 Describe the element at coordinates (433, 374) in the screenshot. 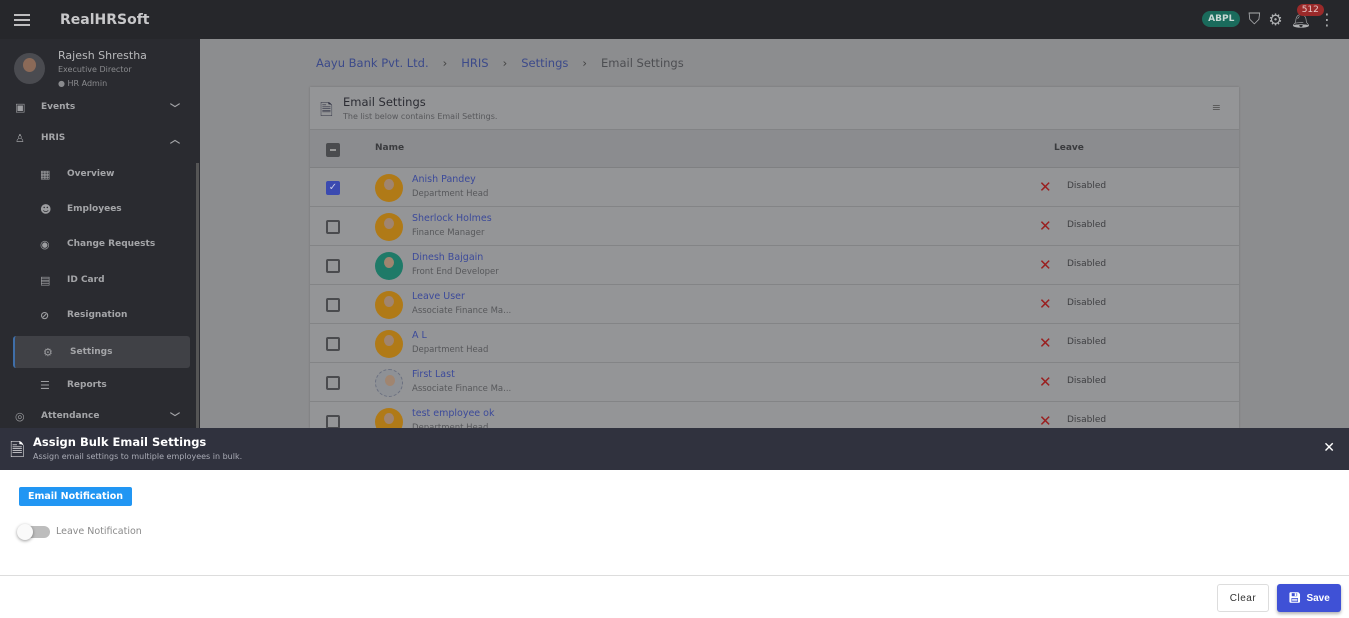

I see `employee-name: First Last` at that location.